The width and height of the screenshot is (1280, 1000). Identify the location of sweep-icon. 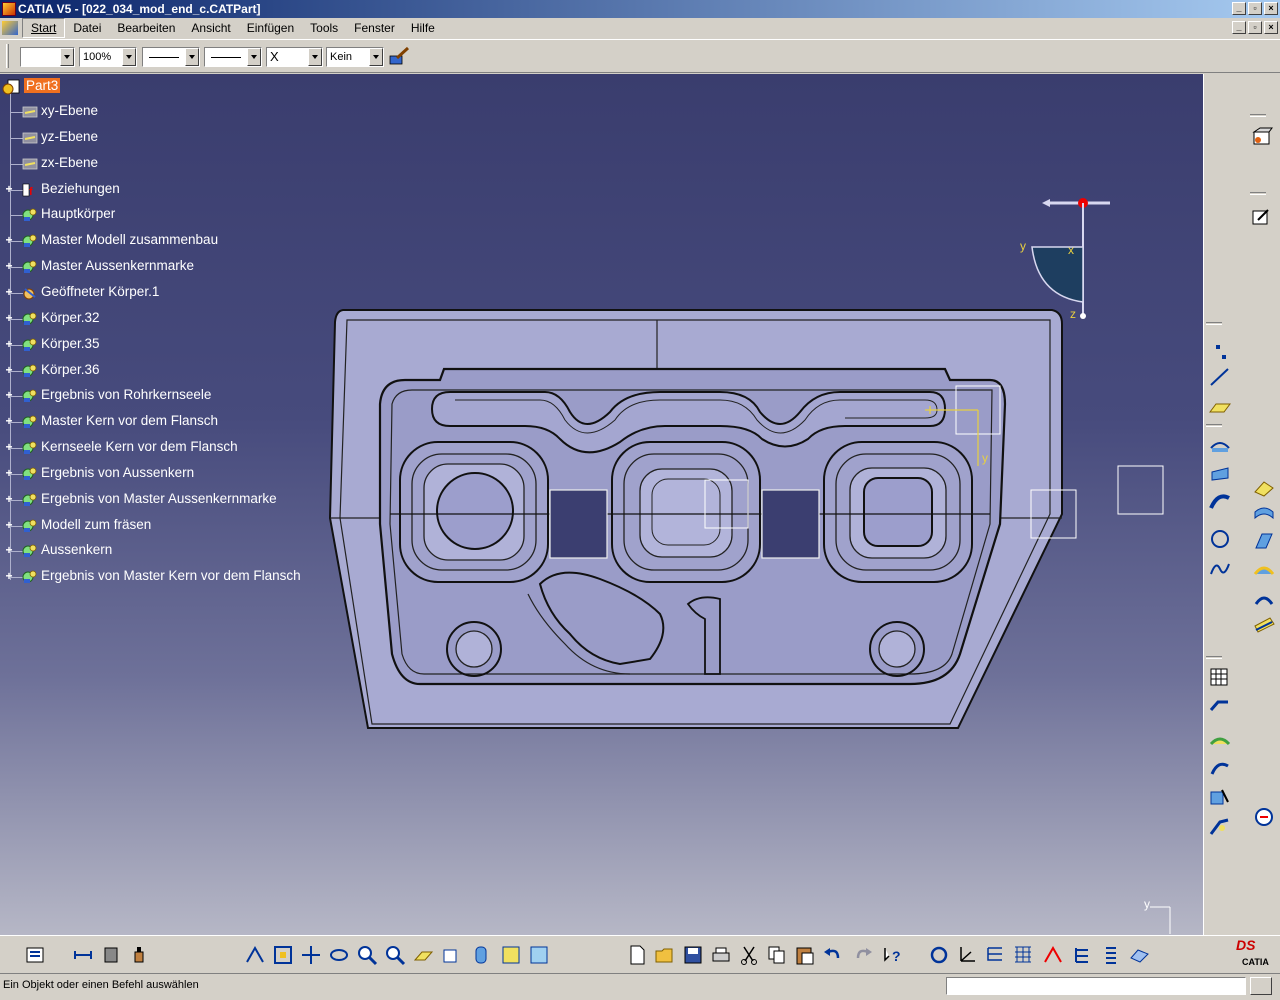
(1220, 501).